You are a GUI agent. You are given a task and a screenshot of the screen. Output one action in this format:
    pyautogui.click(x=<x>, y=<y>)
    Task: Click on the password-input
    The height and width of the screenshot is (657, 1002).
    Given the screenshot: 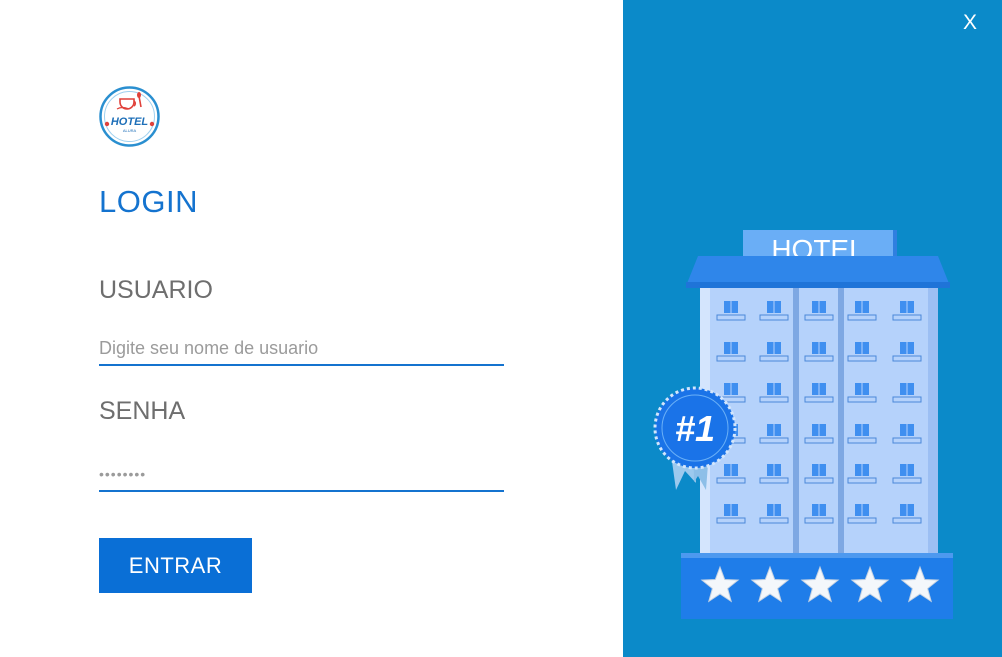 What is the action you would take?
    pyautogui.click(x=301, y=475)
    